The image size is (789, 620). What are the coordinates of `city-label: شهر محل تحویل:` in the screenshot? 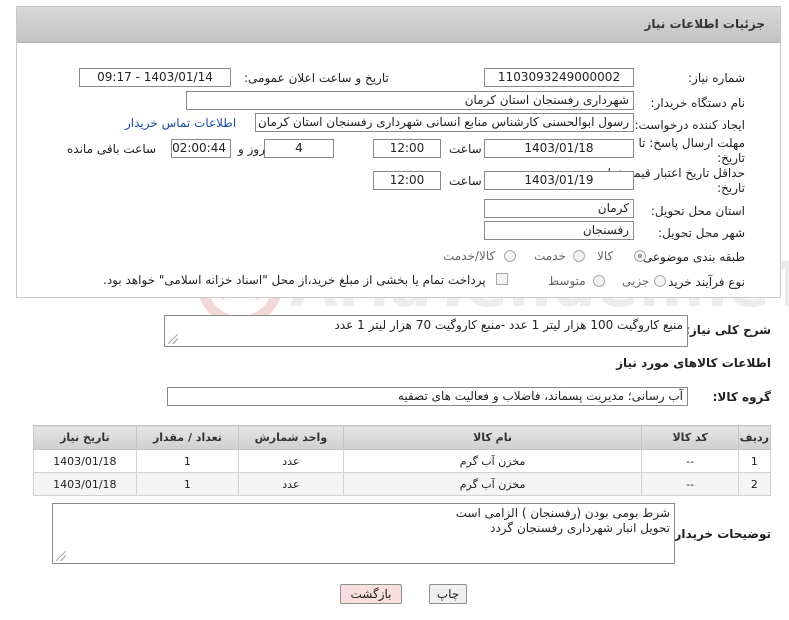 It's located at (701, 233).